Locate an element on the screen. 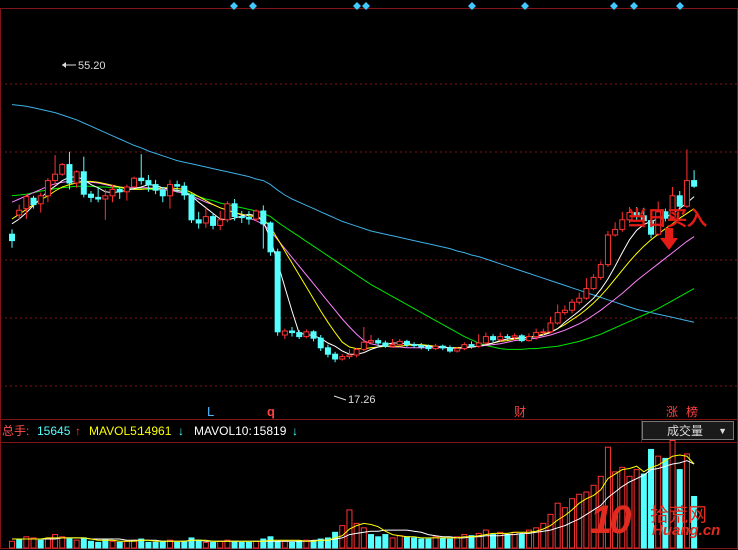 This screenshot has height=550, width=738. indicator-select: 成交量 ▼ is located at coordinates (688, 430).